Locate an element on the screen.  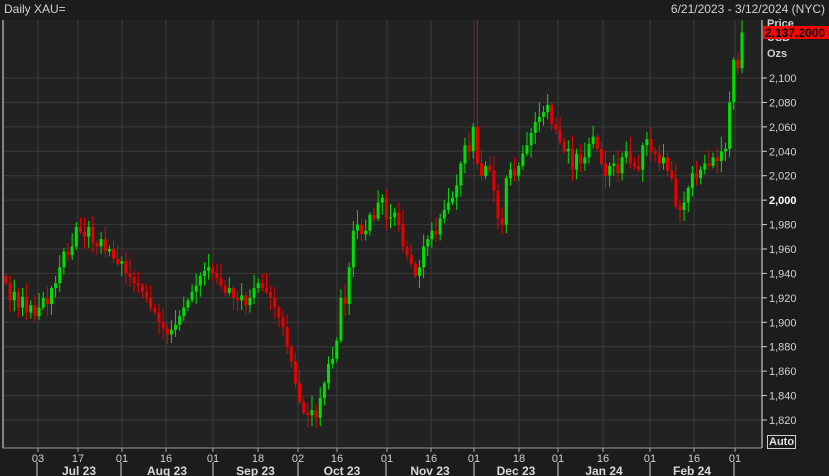
y-tick-label: 1,860 is located at coordinates (783, 372).